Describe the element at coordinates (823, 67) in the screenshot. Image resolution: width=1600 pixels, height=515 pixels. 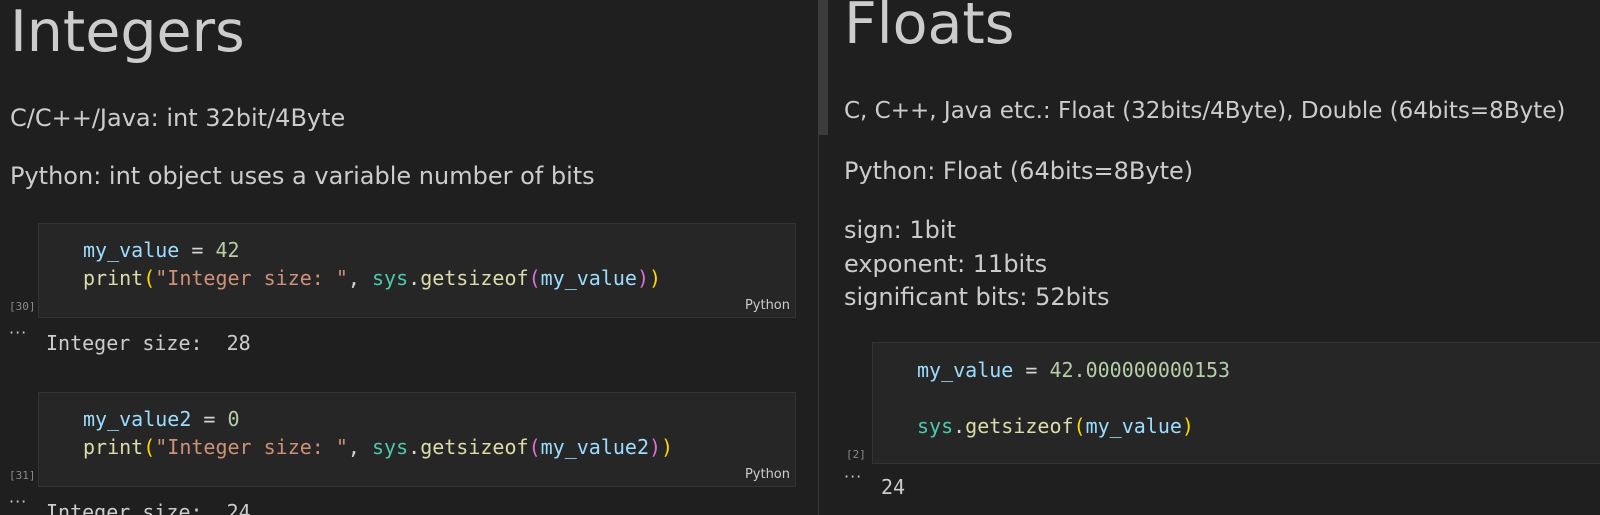
I see `scrollbar-thumb` at that location.